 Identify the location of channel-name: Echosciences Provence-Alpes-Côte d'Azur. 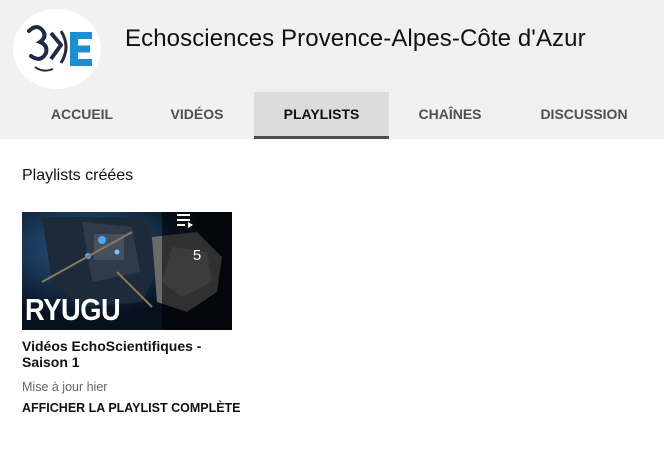
(355, 38).